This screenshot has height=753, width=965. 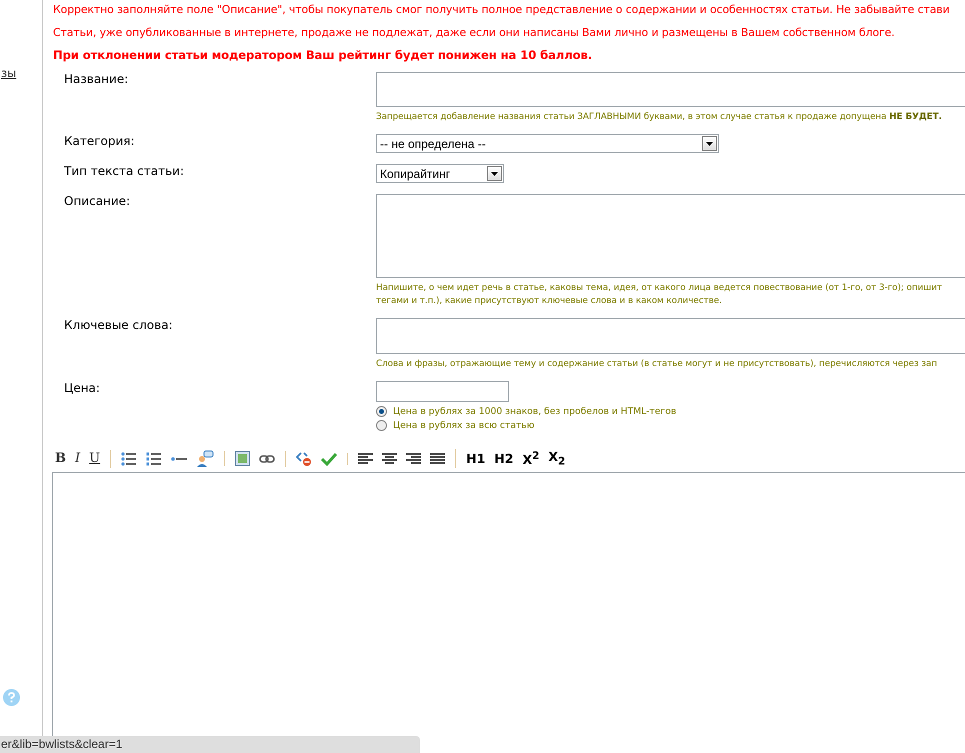 I want to click on radio-option: Цена в рублях за 1000 знаков, без пробелов и HTML-тегов, so click(x=526, y=411).